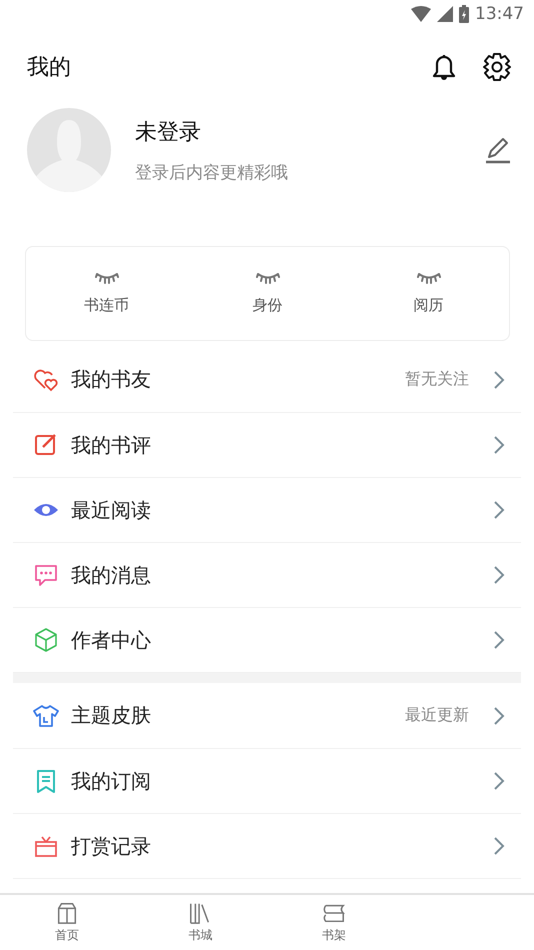 This screenshot has width=534, height=950. Describe the element at coordinates (267, 716) in the screenshot. I see `menu-item: 主题皮肤 最近更新` at that location.